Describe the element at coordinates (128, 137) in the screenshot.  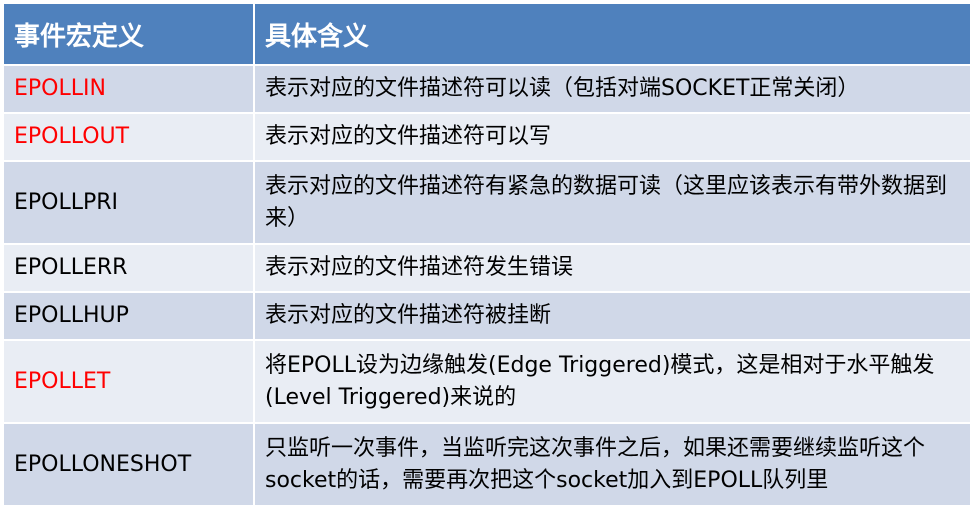
I see `macro-cell: EPOLLOUT` at that location.